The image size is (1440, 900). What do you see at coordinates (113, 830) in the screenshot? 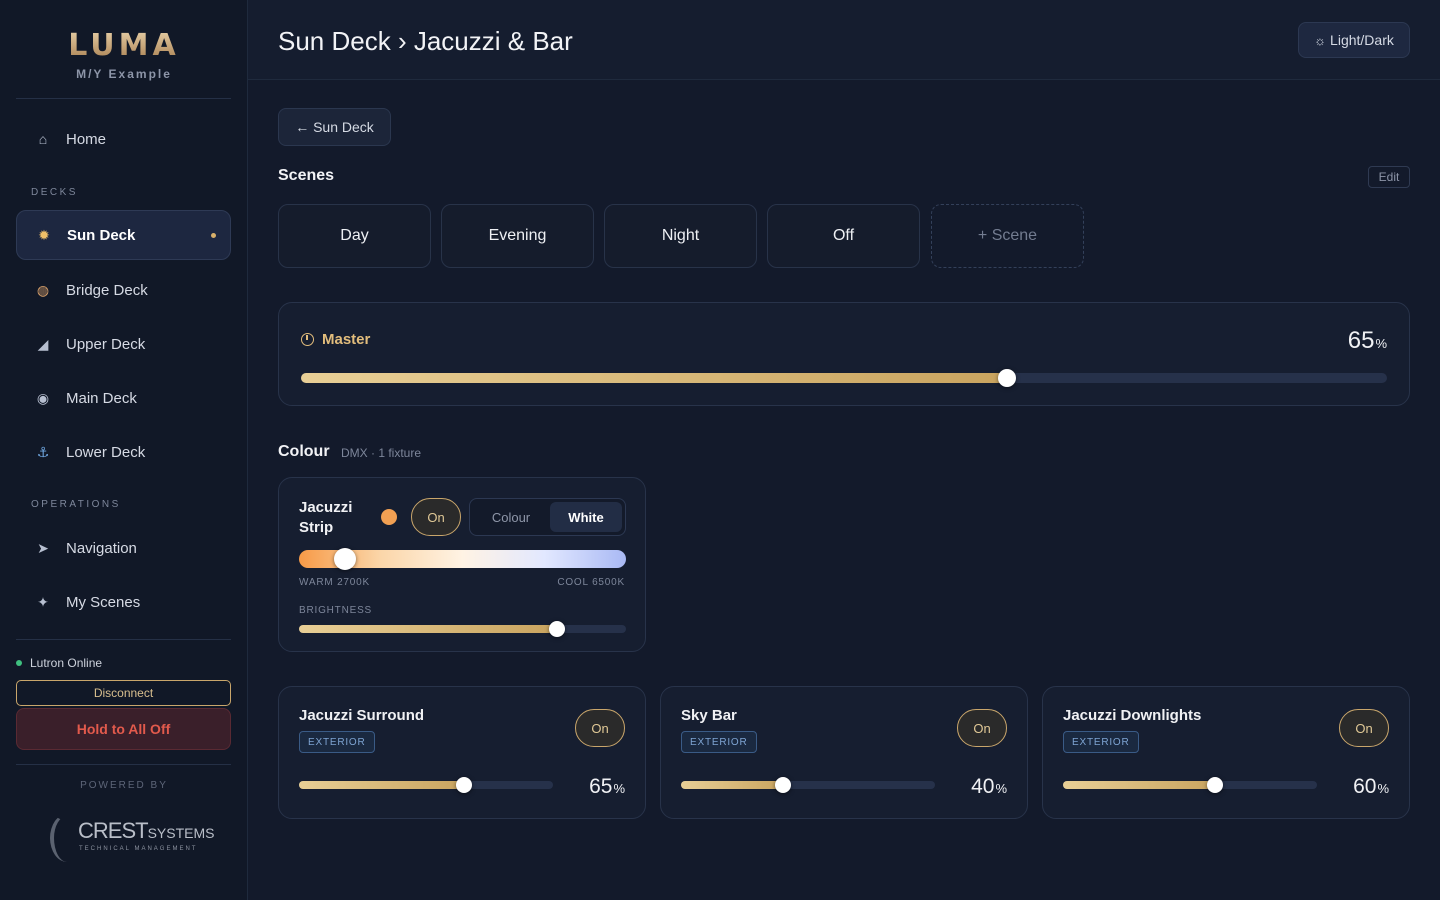
I see `crest-name-main: CREST` at bounding box center [113, 830].